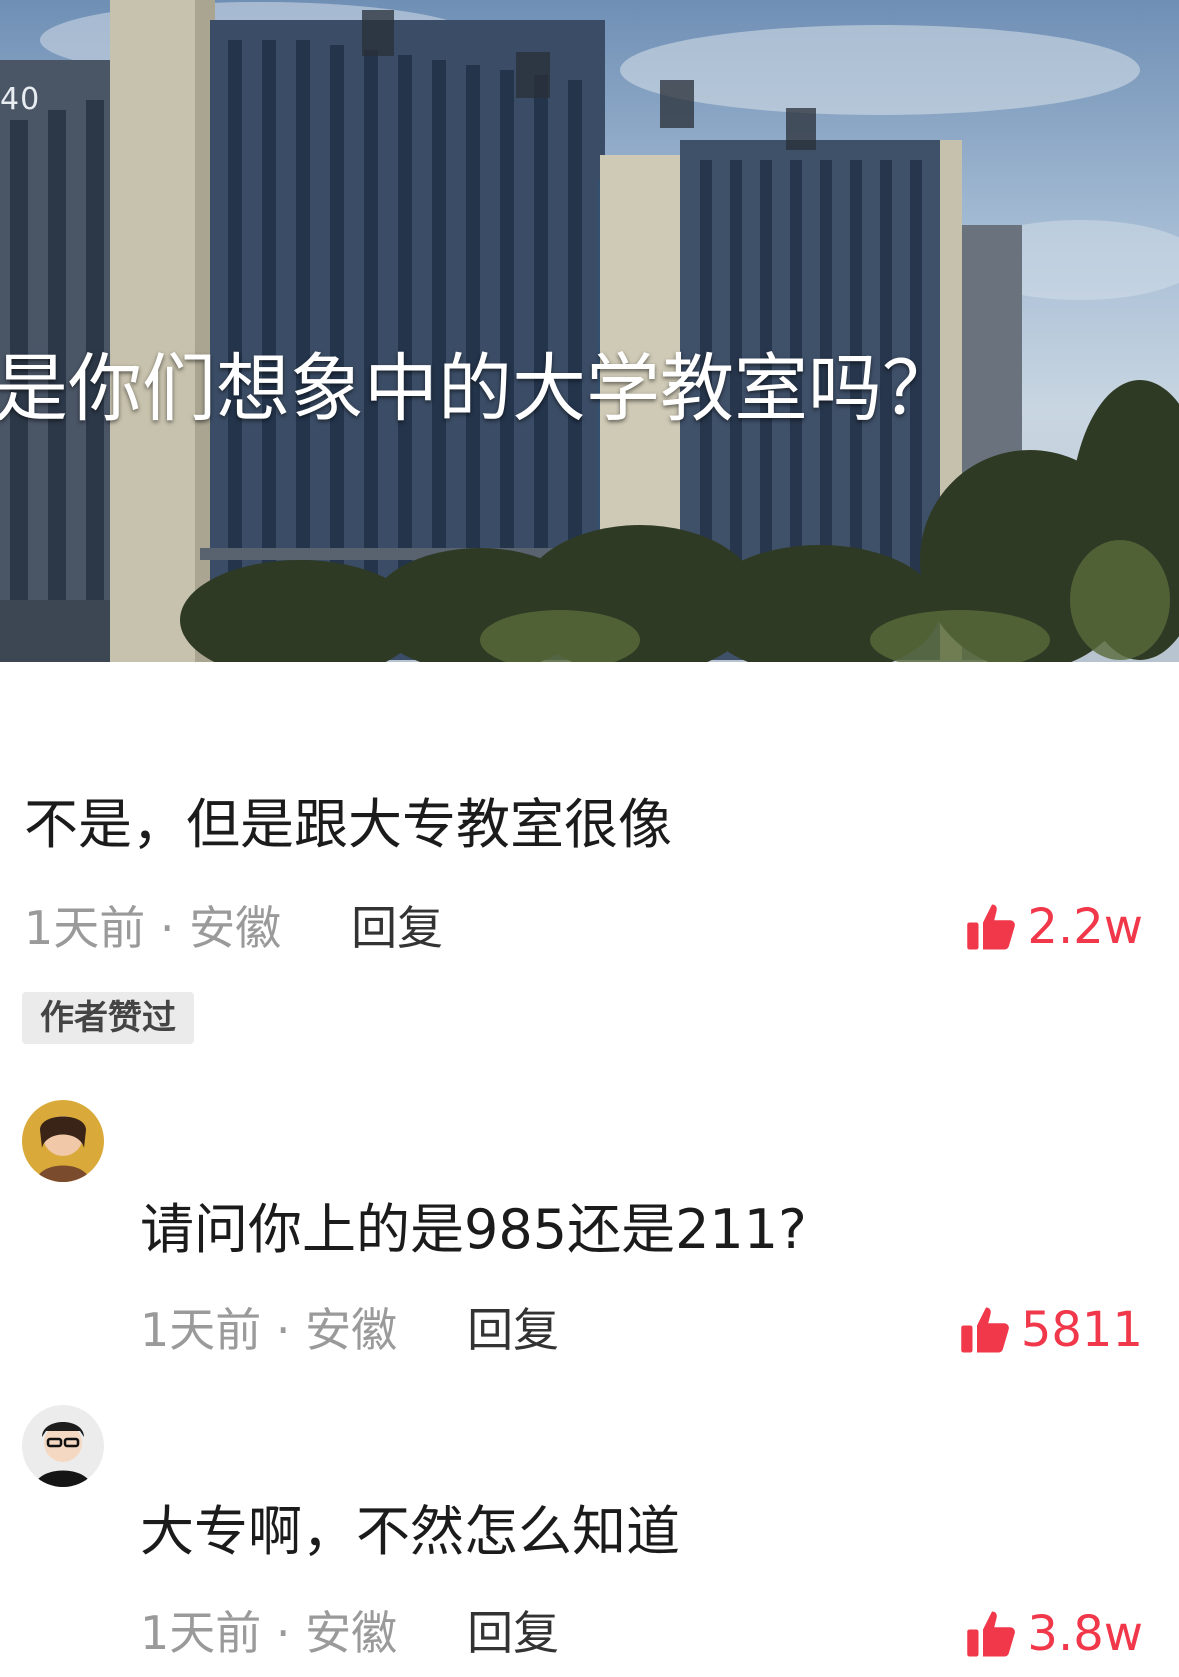  I want to click on author-liked-badge: 作者赞过, so click(108, 1018).